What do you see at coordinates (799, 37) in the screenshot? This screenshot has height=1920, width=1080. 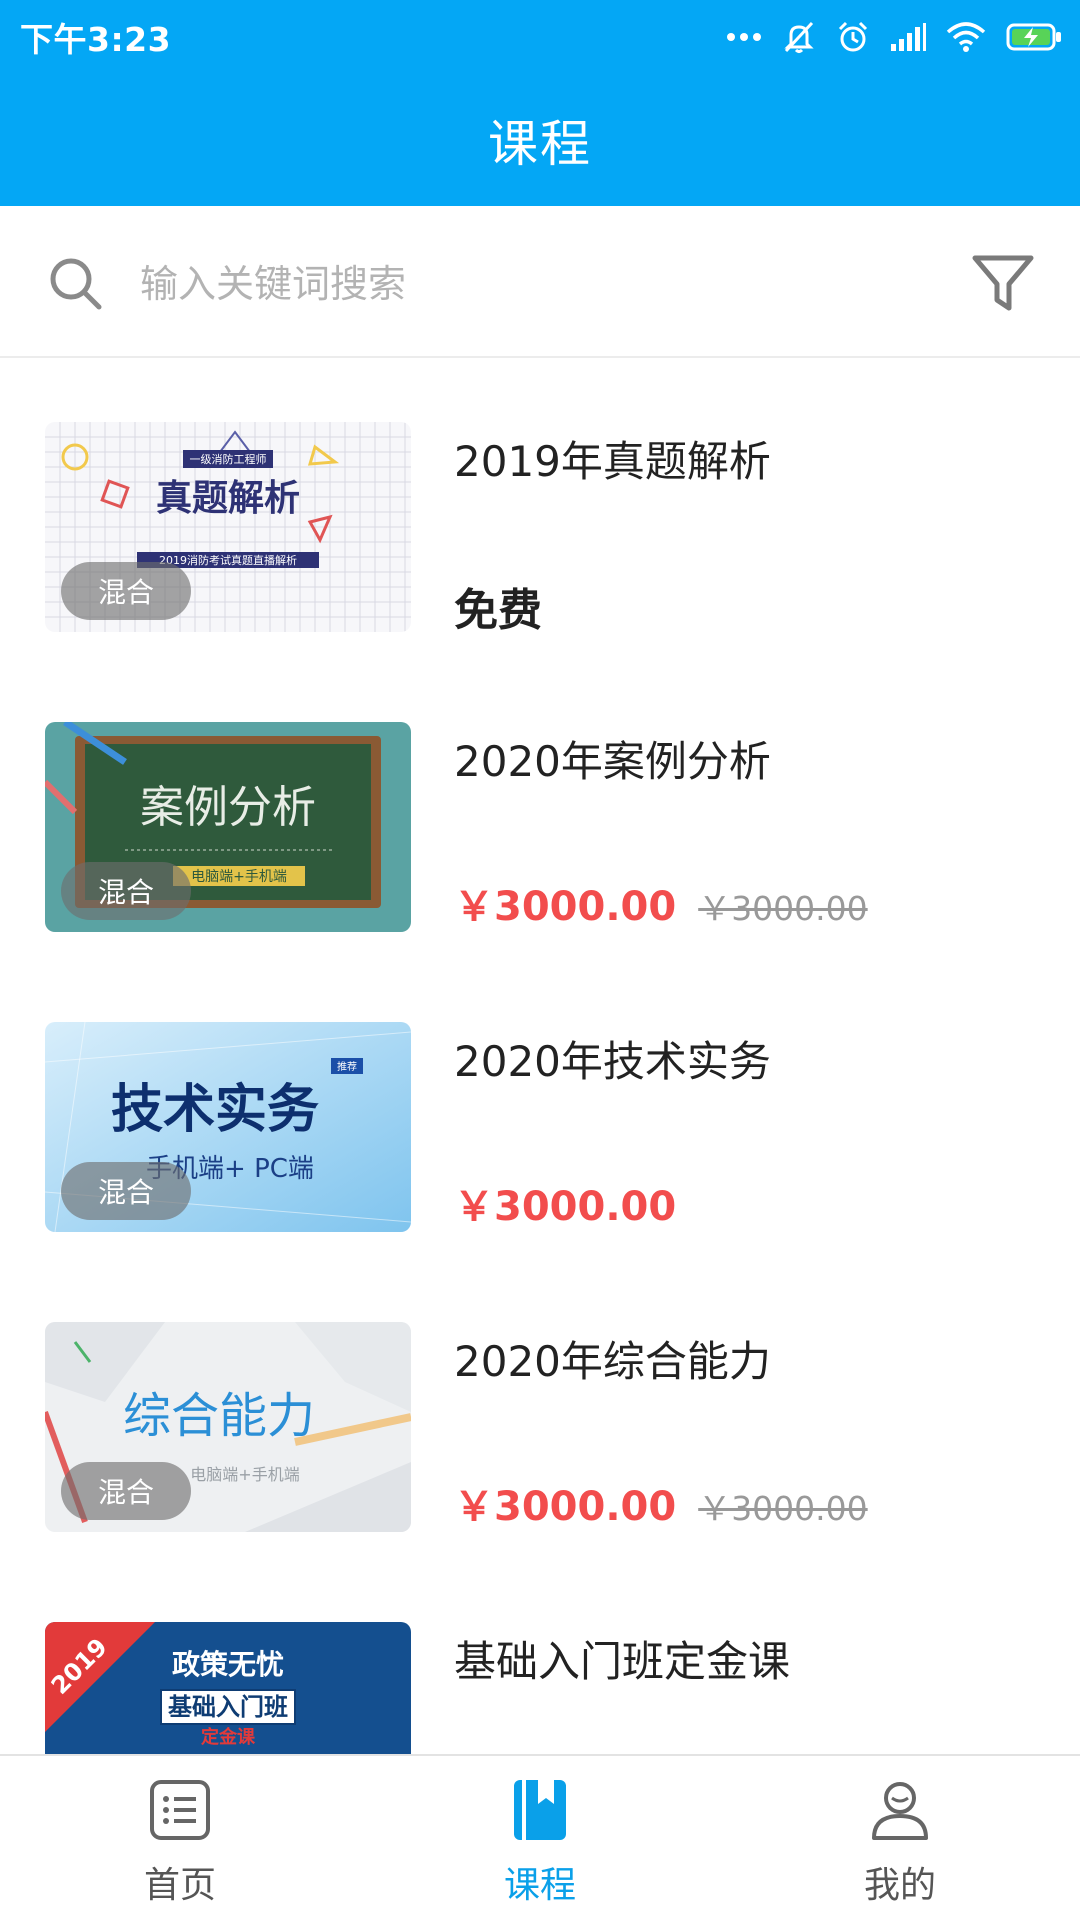 I see `mute-icon` at bounding box center [799, 37].